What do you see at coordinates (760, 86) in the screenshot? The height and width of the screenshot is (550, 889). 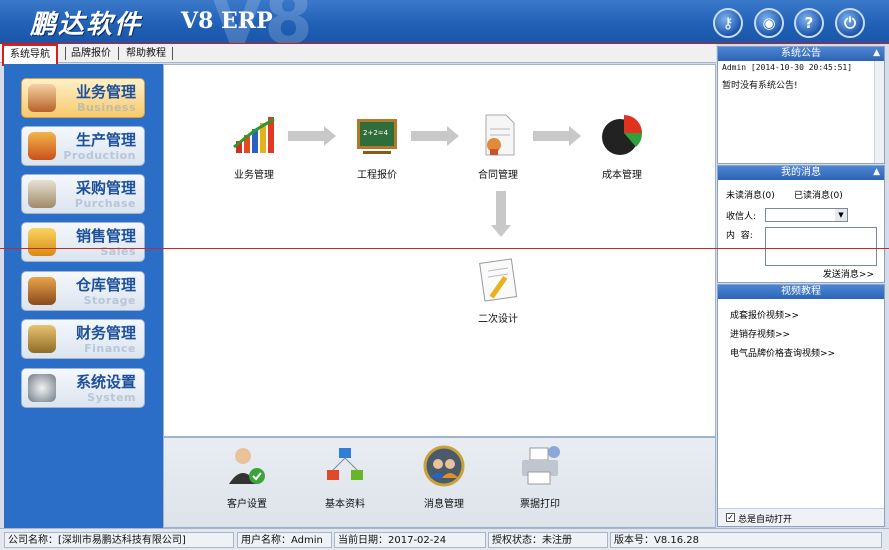 I see `notice-text: 暂时没有系统公告!` at bounding box center [760, 86].